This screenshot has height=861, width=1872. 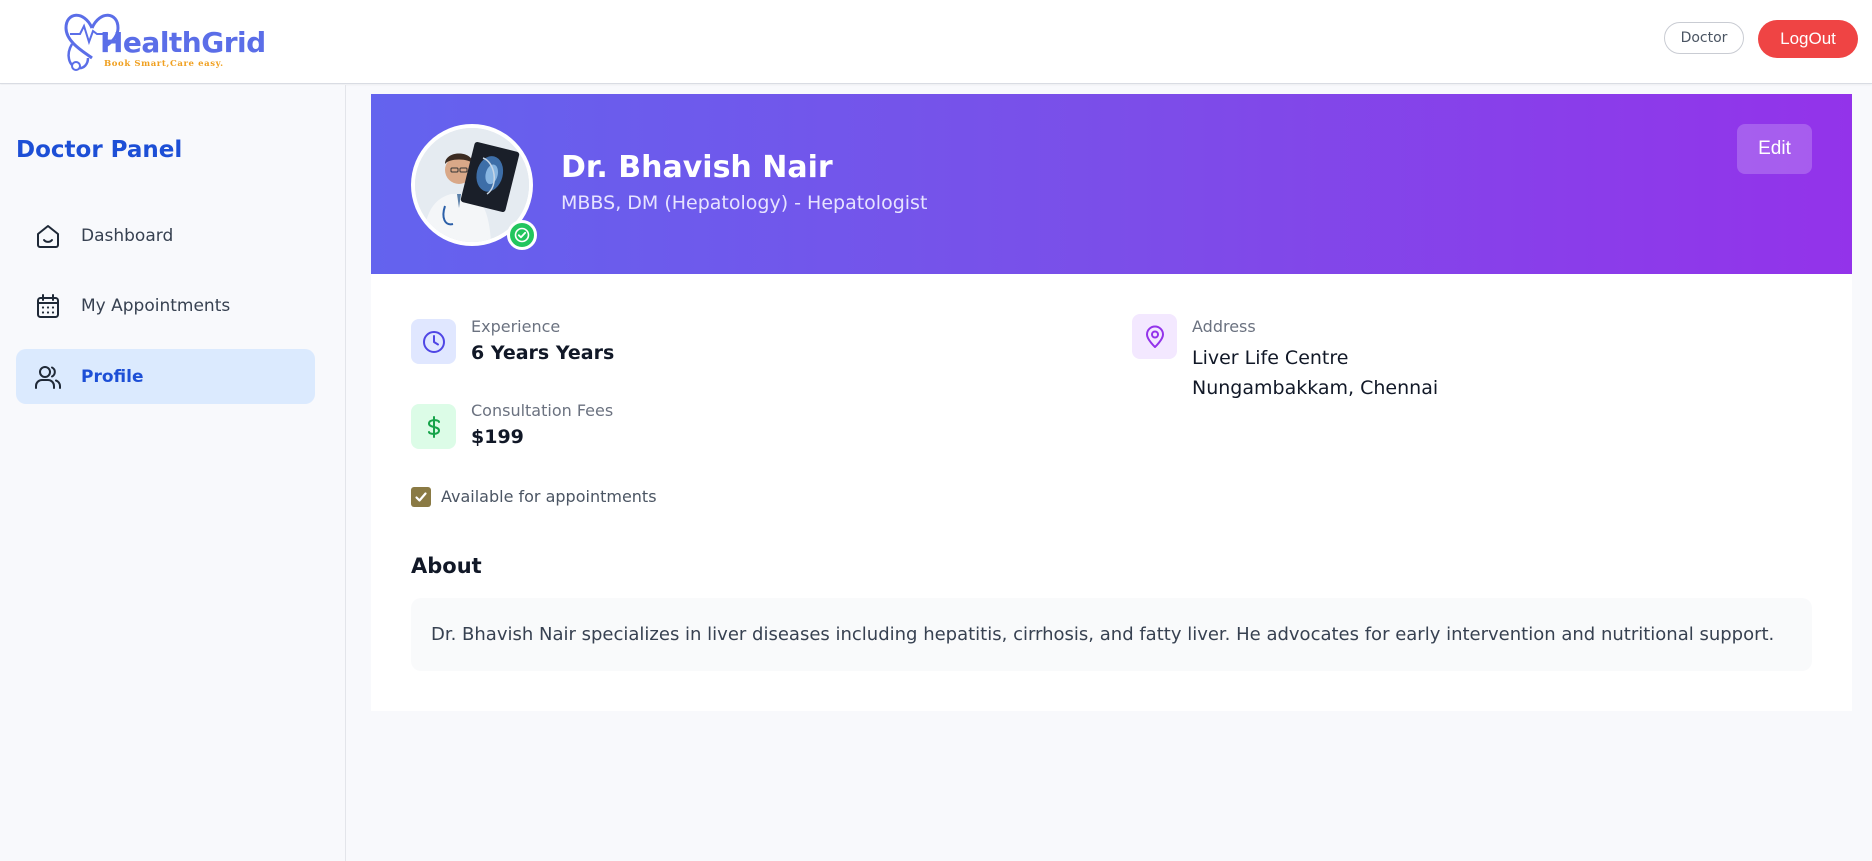 What do you see at coordinates (165, 376) in the screenshot?
I see `sidebar-item-profile: Profile` at bounding box center [165, 376].